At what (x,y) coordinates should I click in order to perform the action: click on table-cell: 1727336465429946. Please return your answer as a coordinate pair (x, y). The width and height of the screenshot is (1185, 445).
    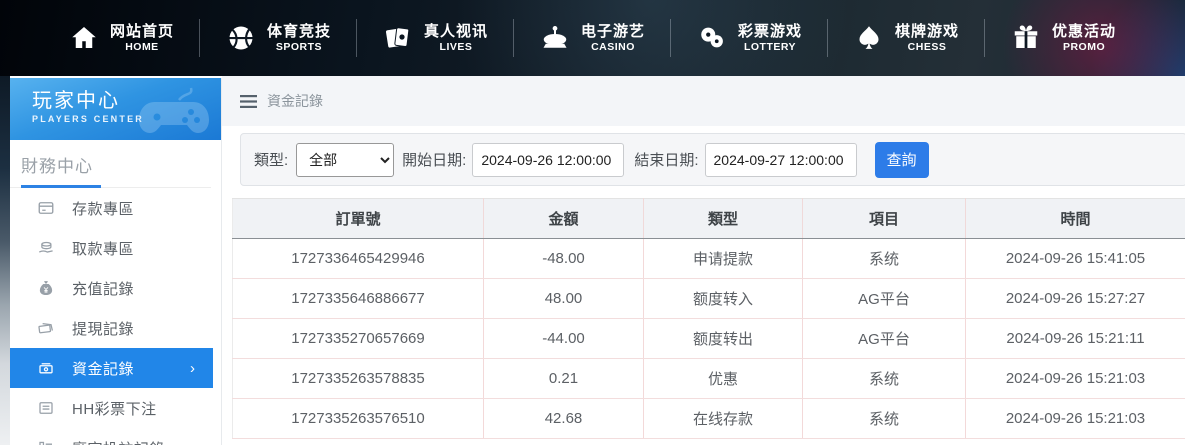
    Looking at the image, I should click on (358, 258).